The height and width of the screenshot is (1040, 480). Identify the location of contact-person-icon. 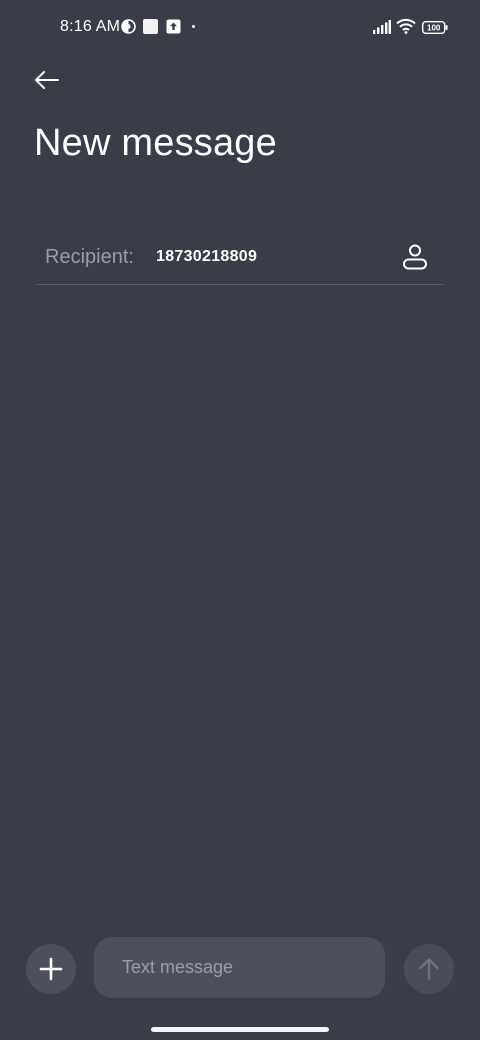
(415, 257).